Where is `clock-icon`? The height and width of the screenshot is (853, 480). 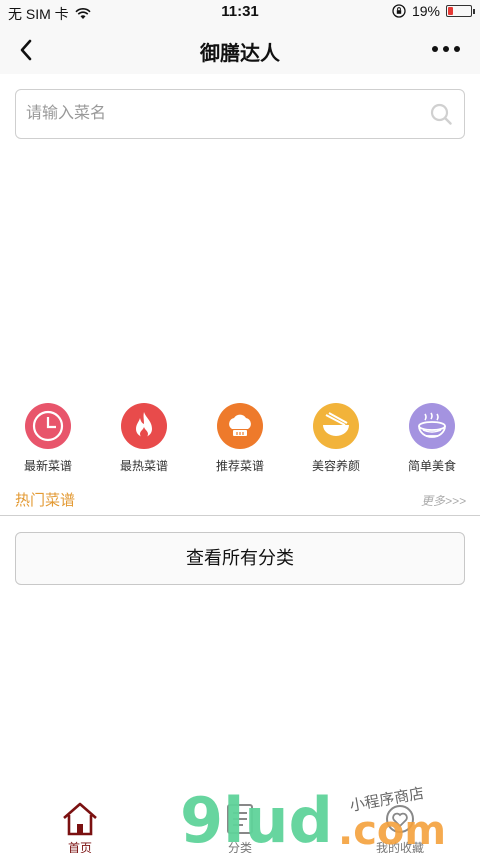 clock-icon is located at coordinates (48, 426).